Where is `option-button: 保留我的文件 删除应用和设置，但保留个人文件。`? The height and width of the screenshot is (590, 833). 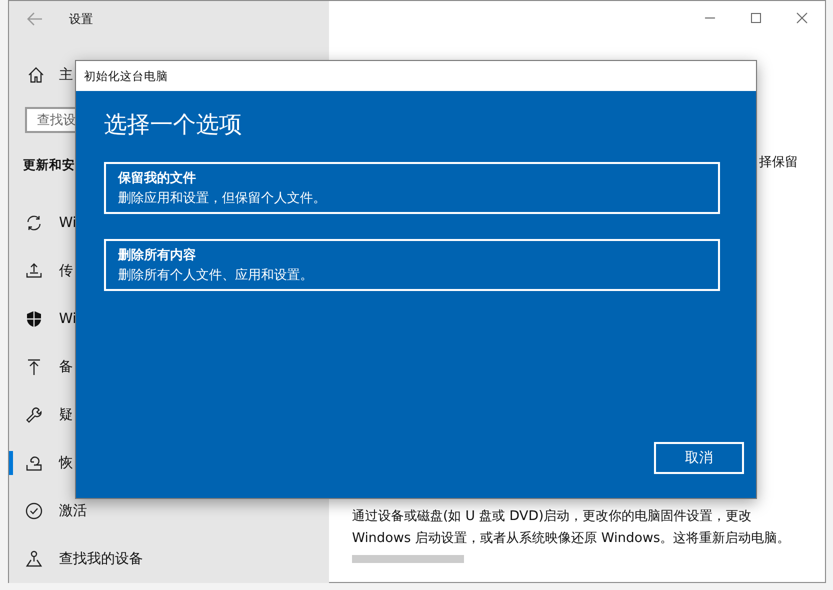
option-button: 保留我的文件 删除应用和设置，但保留个人文件。 is located at coordinates (412, 188).